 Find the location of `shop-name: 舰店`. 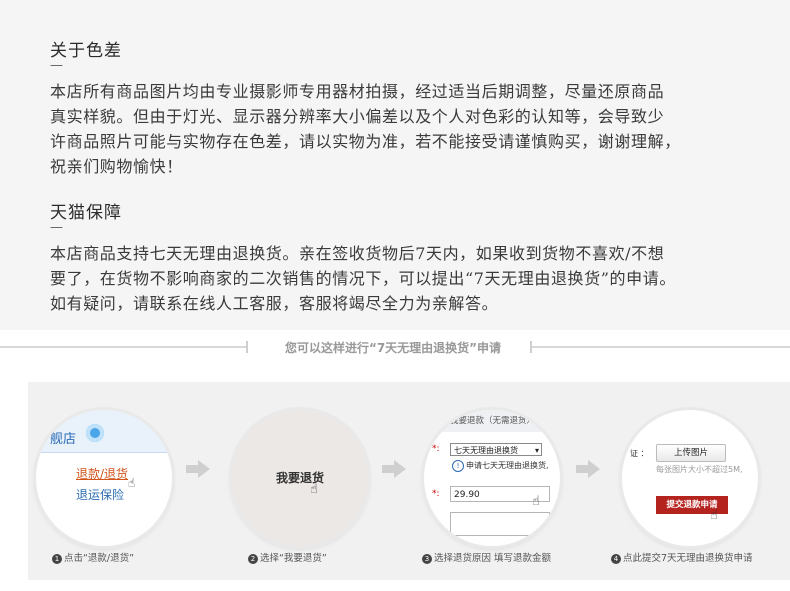

shop-name: 舰店 is located at coordinates (63, 439).